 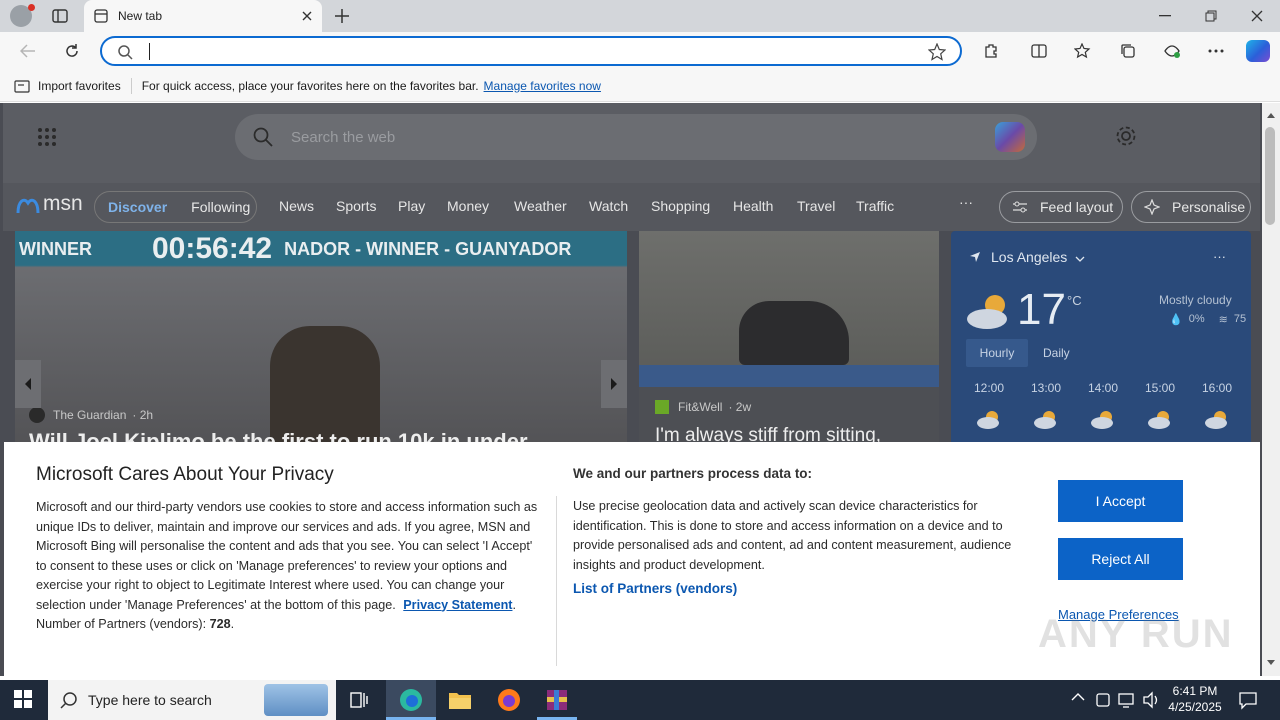 I want to click on tab-discover: Discover, so click(x=137, y=207).